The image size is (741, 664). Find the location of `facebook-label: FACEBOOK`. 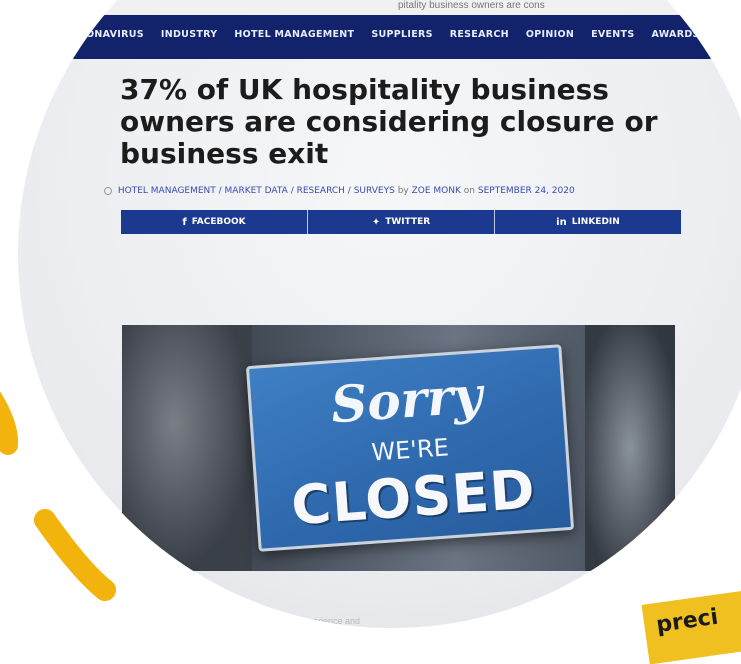

facebook-label: FACEBOOK is located at coordinates (218, 222).